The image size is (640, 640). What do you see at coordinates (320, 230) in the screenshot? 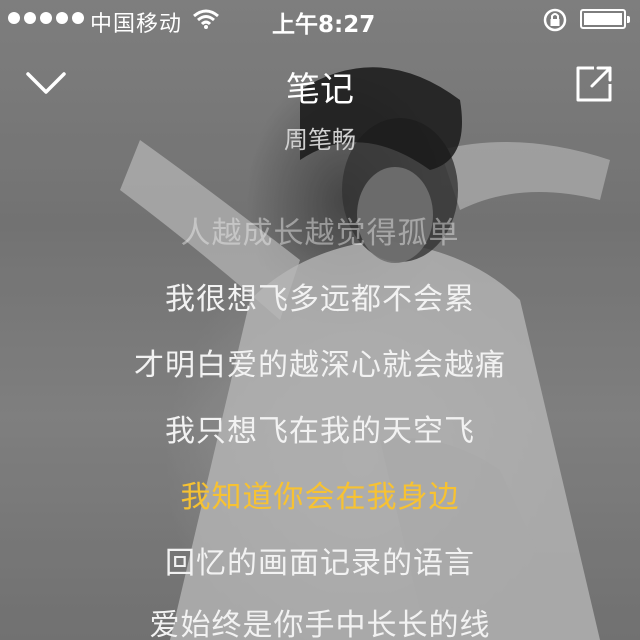
I see `lyric-line: 人越成长越觉得孤单` at bounding box center [320, 230].